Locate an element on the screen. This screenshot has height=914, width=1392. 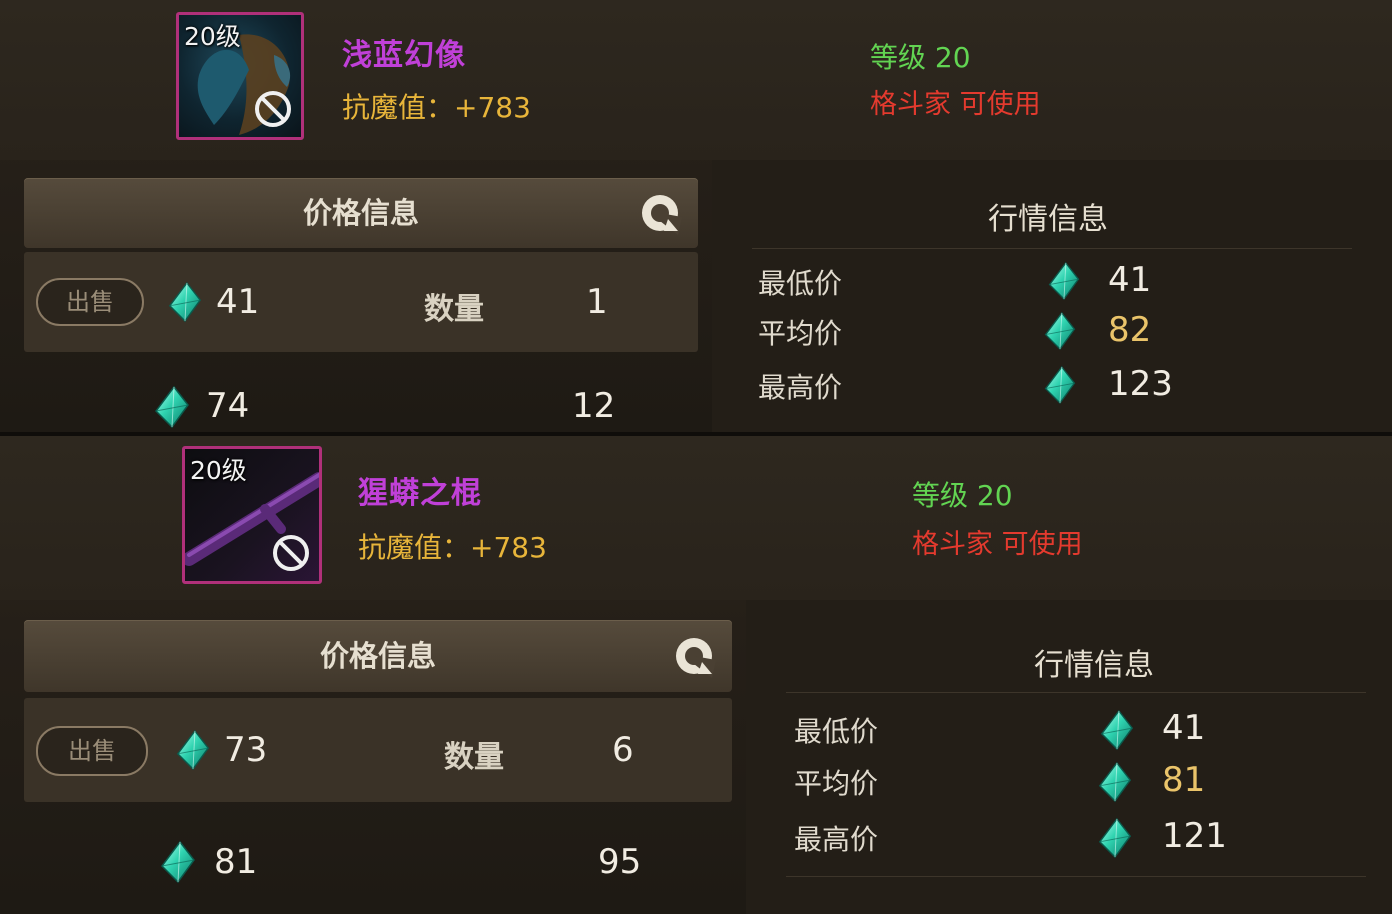
item-icon-cloak: 20级 is located at coordinates (240, 76).